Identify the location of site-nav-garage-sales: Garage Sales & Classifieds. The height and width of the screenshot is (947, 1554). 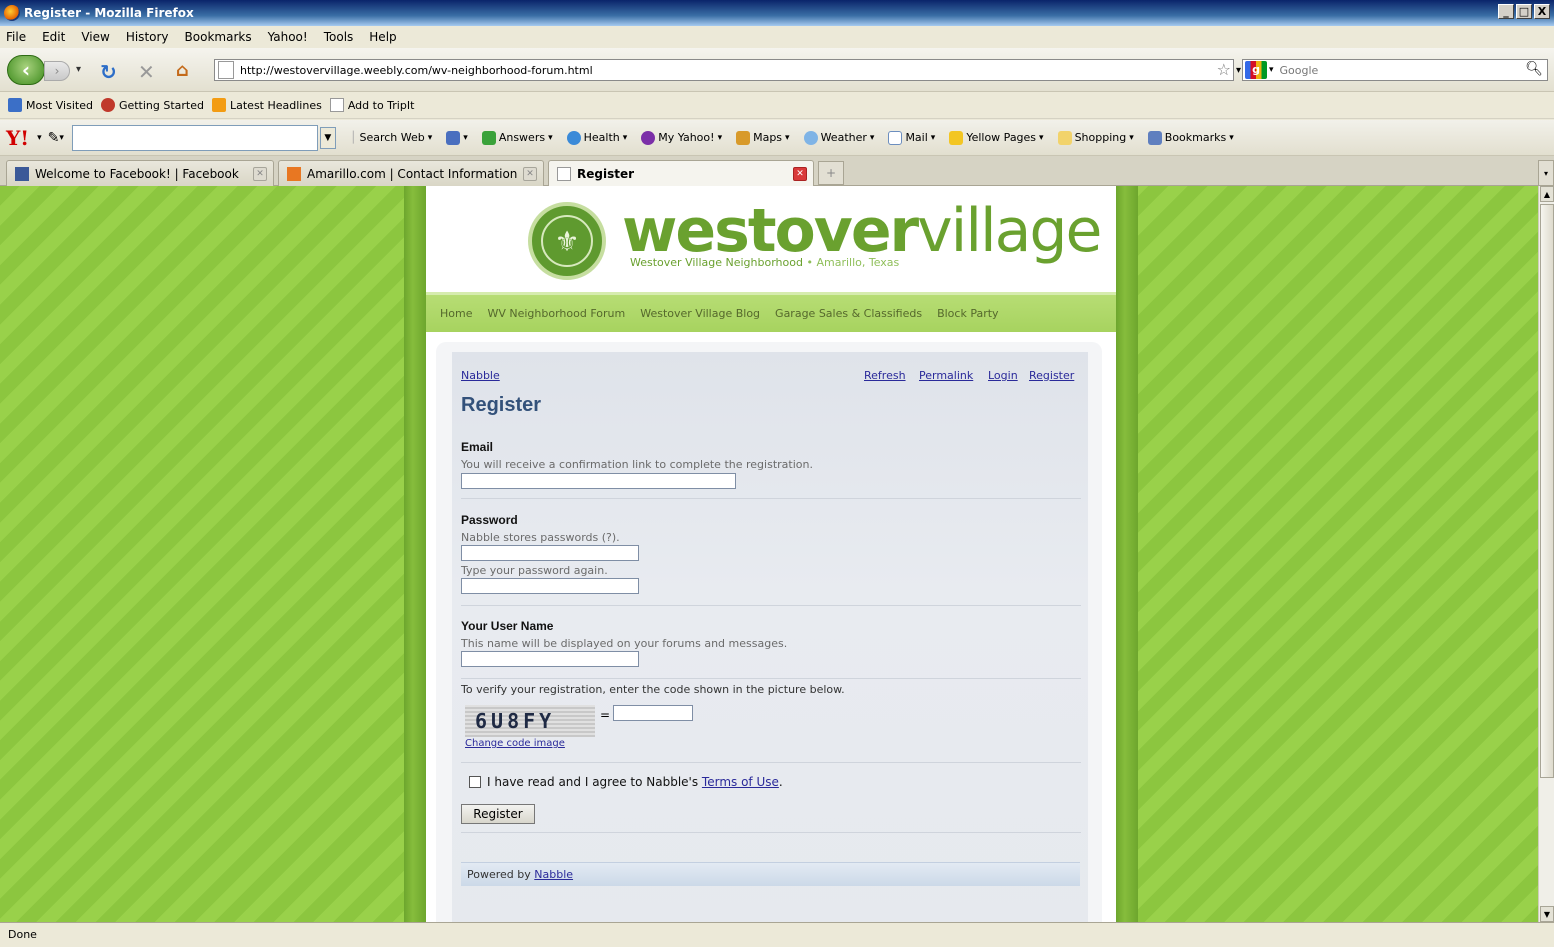
(848, 313).